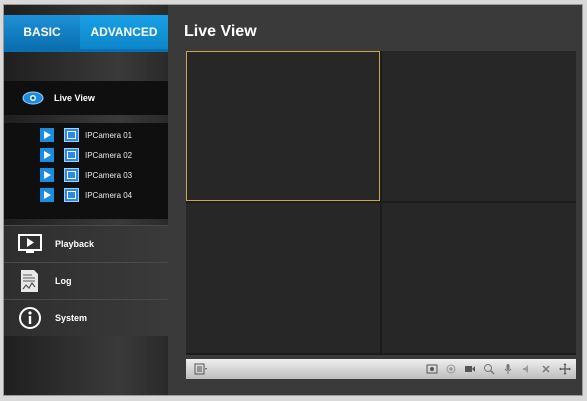 The height and width of the screenshot is (401, 587). What do you see at coordinates (109, 195) in the screenshot?
I see `camera-label: IPCamera 04` at bounding box center [109, 195].